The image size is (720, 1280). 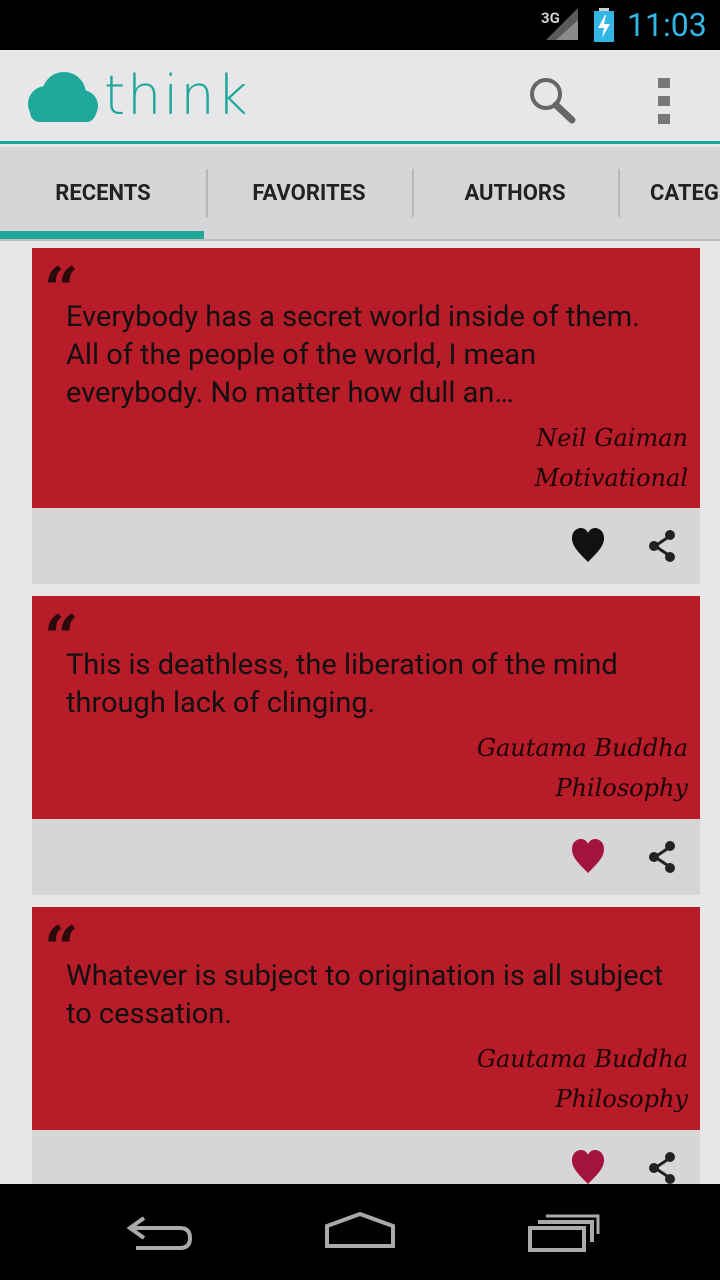 What do you see at coordinates (667, 25) in the screenshot?
I see `clock: 11:03` at bounding box center [667, 25].